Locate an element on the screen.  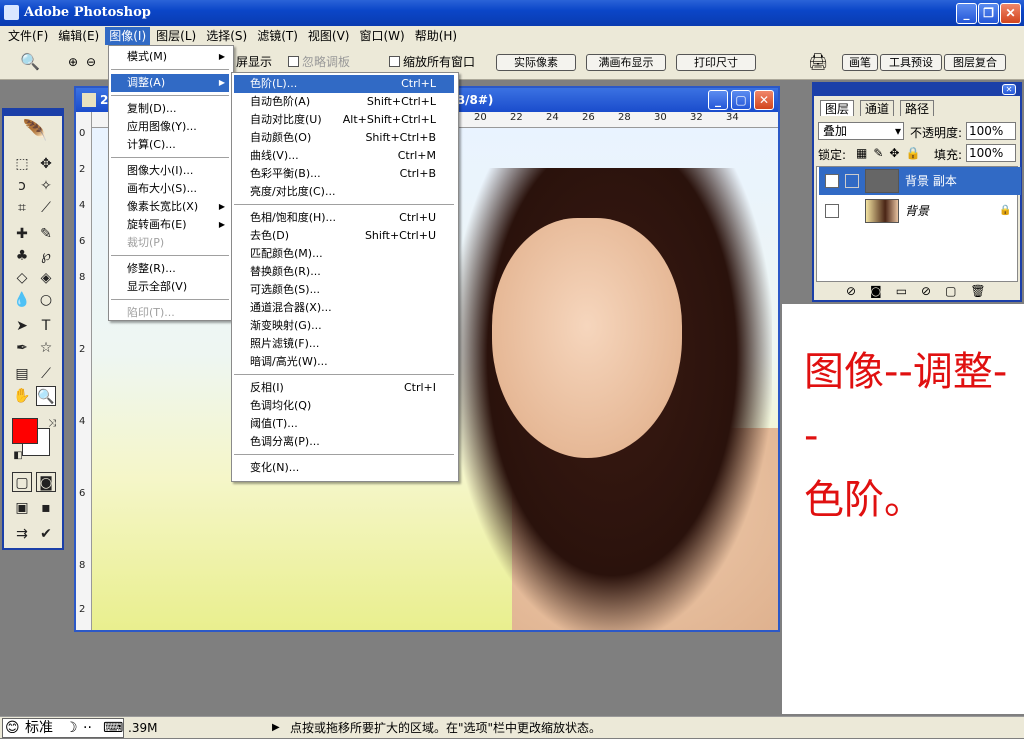
eraser-tool-icon: ◇ is located at coordinates (22, 278).